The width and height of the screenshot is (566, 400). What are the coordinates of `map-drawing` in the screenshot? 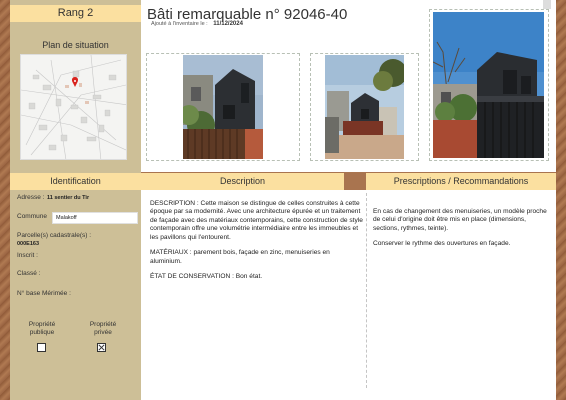 It's located at (73, 107).